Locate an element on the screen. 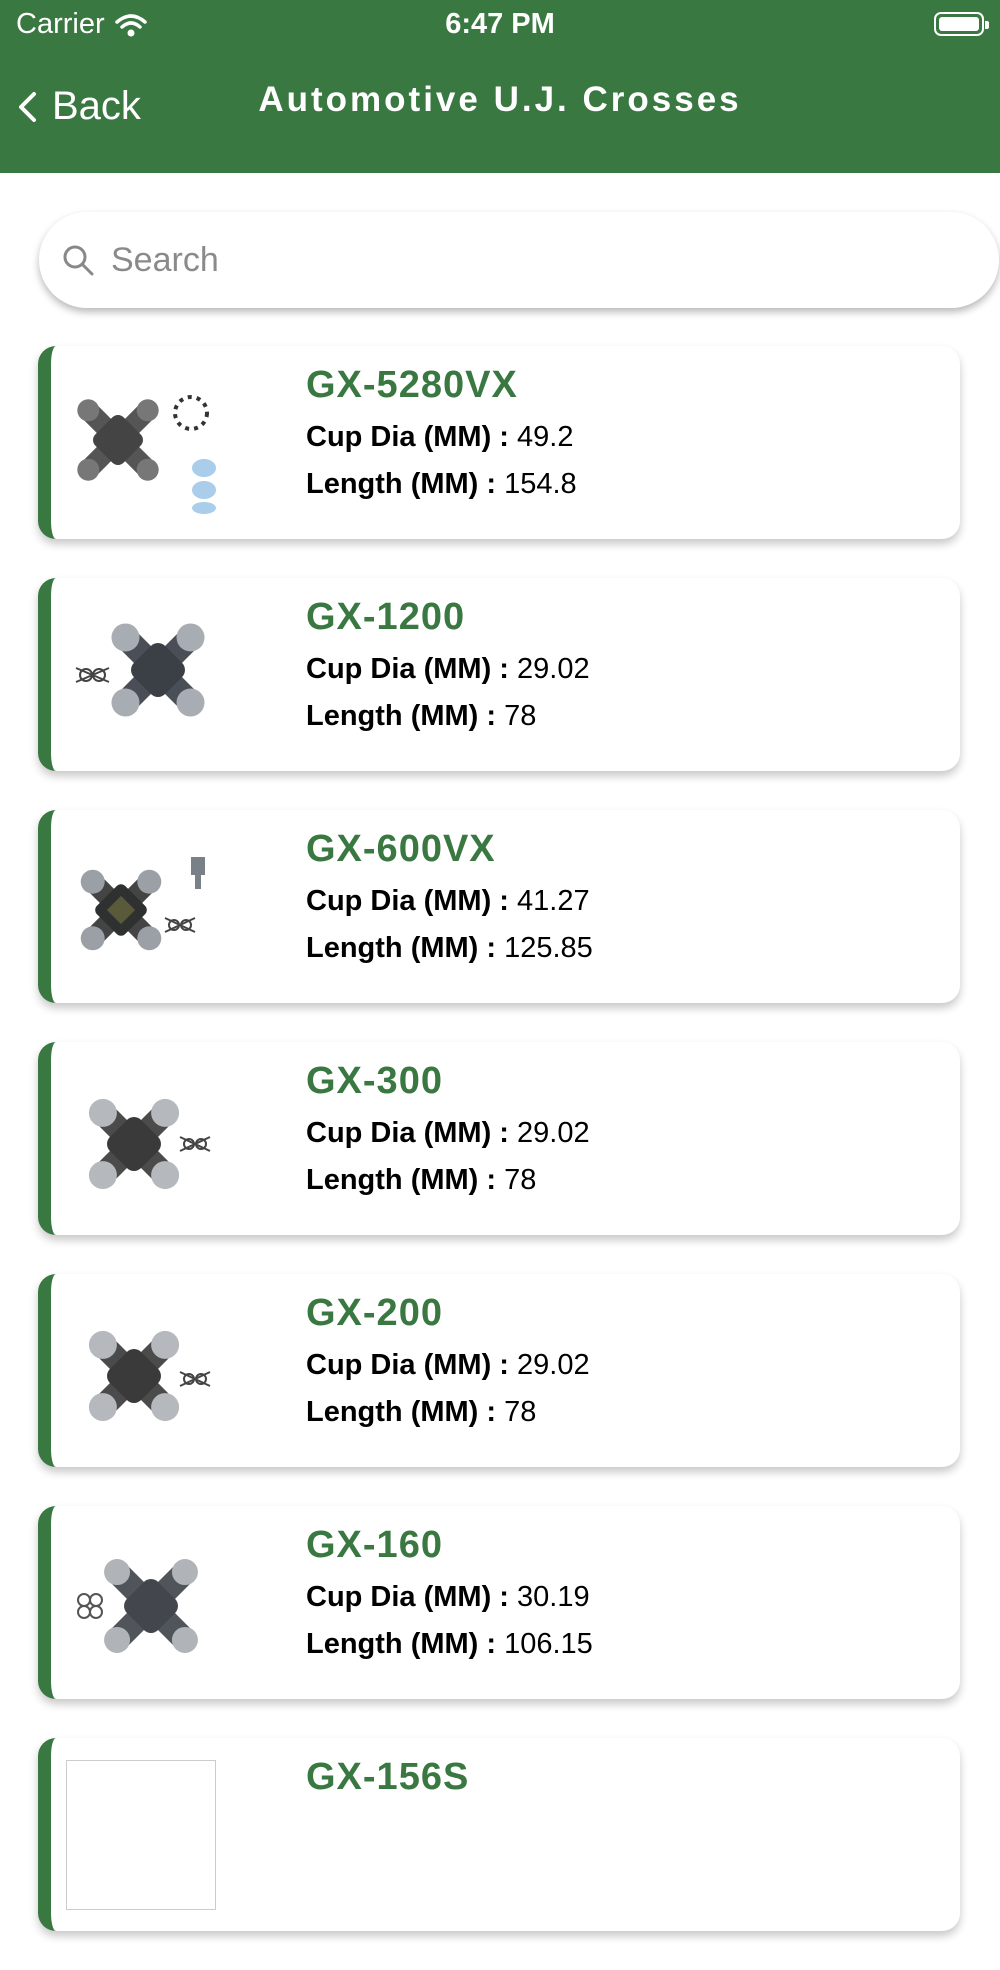  product-code: GX-300 is located at coordinates (374, 1081).